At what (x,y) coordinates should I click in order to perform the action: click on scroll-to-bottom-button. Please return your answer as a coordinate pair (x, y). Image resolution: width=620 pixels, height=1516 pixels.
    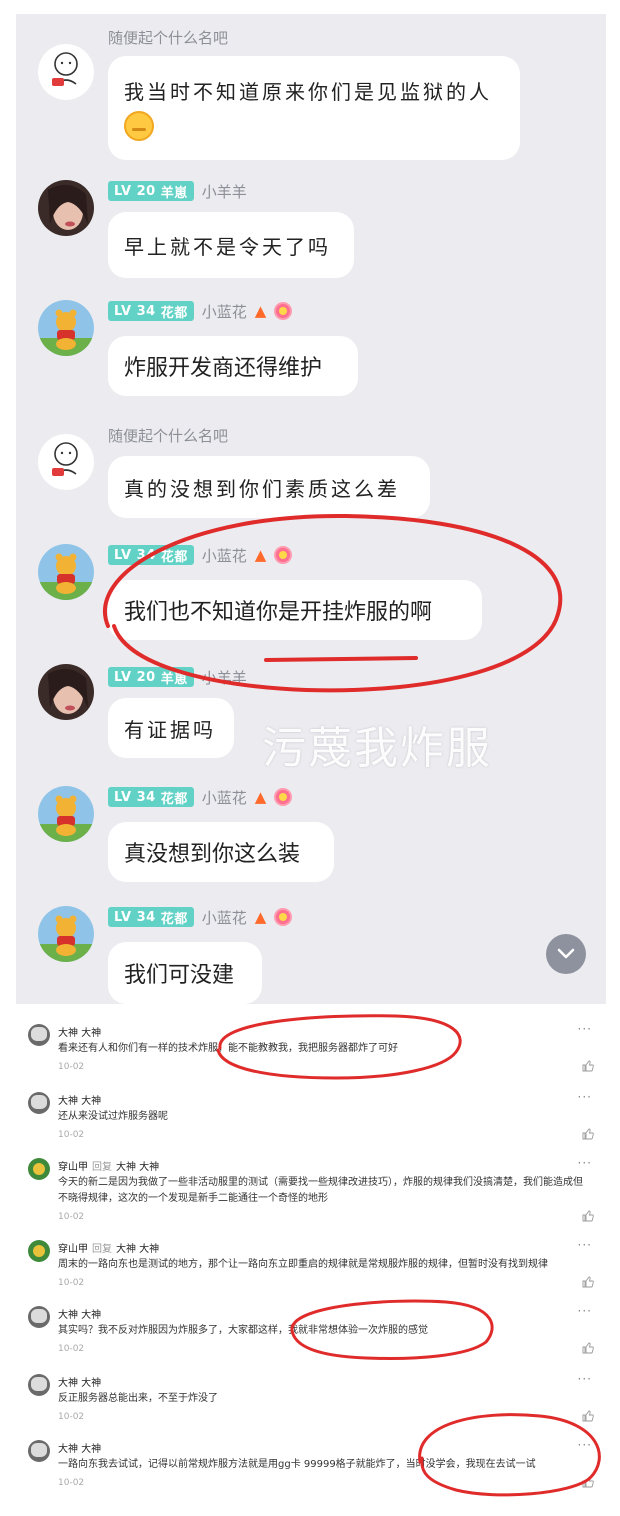
    Looking at the image, I should click on (566, 954).